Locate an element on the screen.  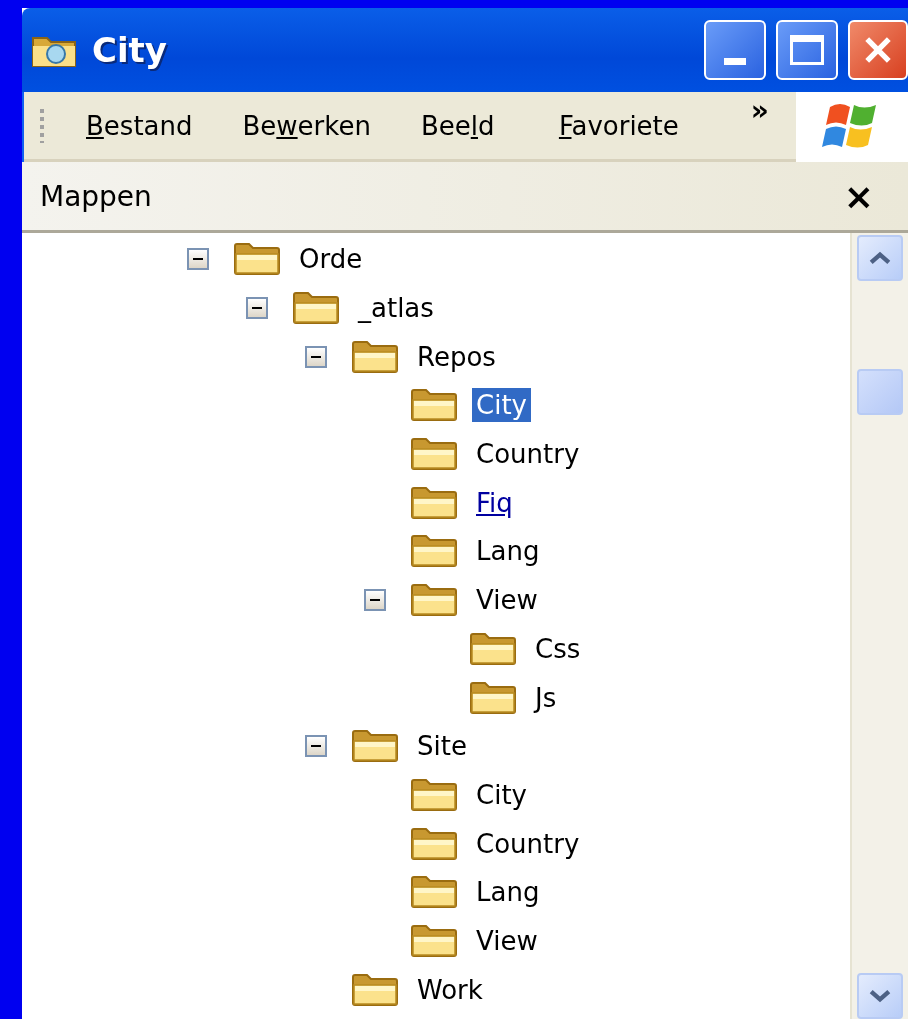
maximize-button is located at coordinates (807, 50).